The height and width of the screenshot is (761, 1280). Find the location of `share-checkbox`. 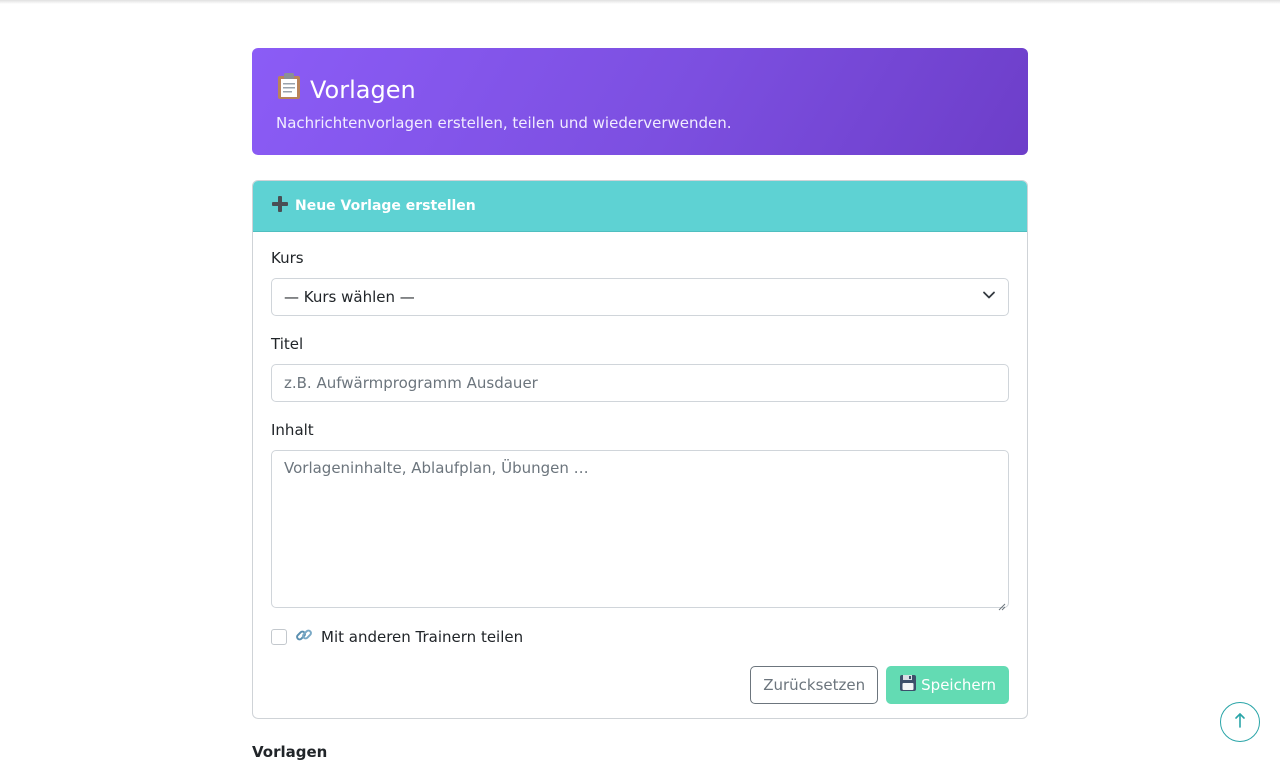

share-checkbox is located at coordinates (279, 637).